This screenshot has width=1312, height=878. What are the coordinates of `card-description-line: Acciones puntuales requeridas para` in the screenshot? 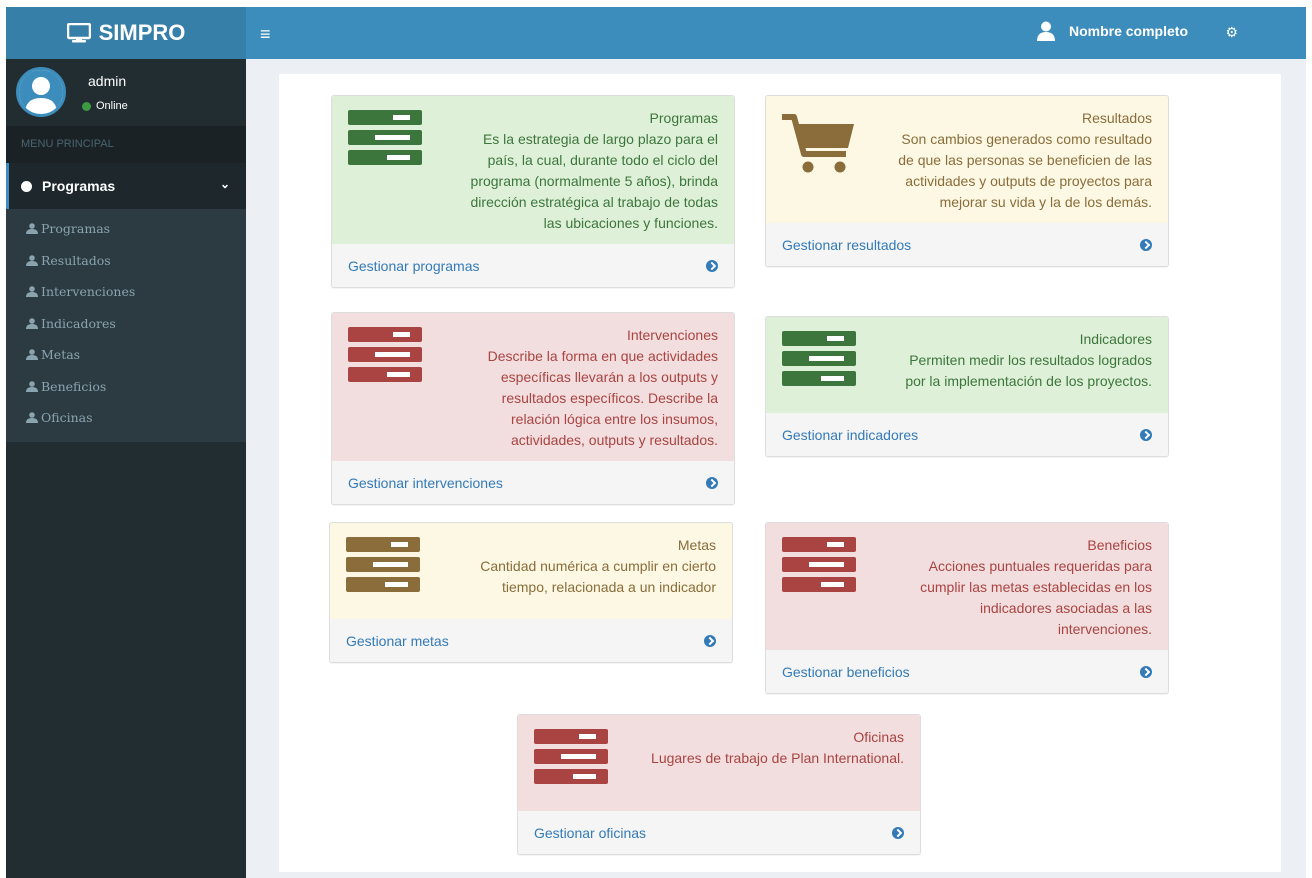 It's located at (1040, 566).